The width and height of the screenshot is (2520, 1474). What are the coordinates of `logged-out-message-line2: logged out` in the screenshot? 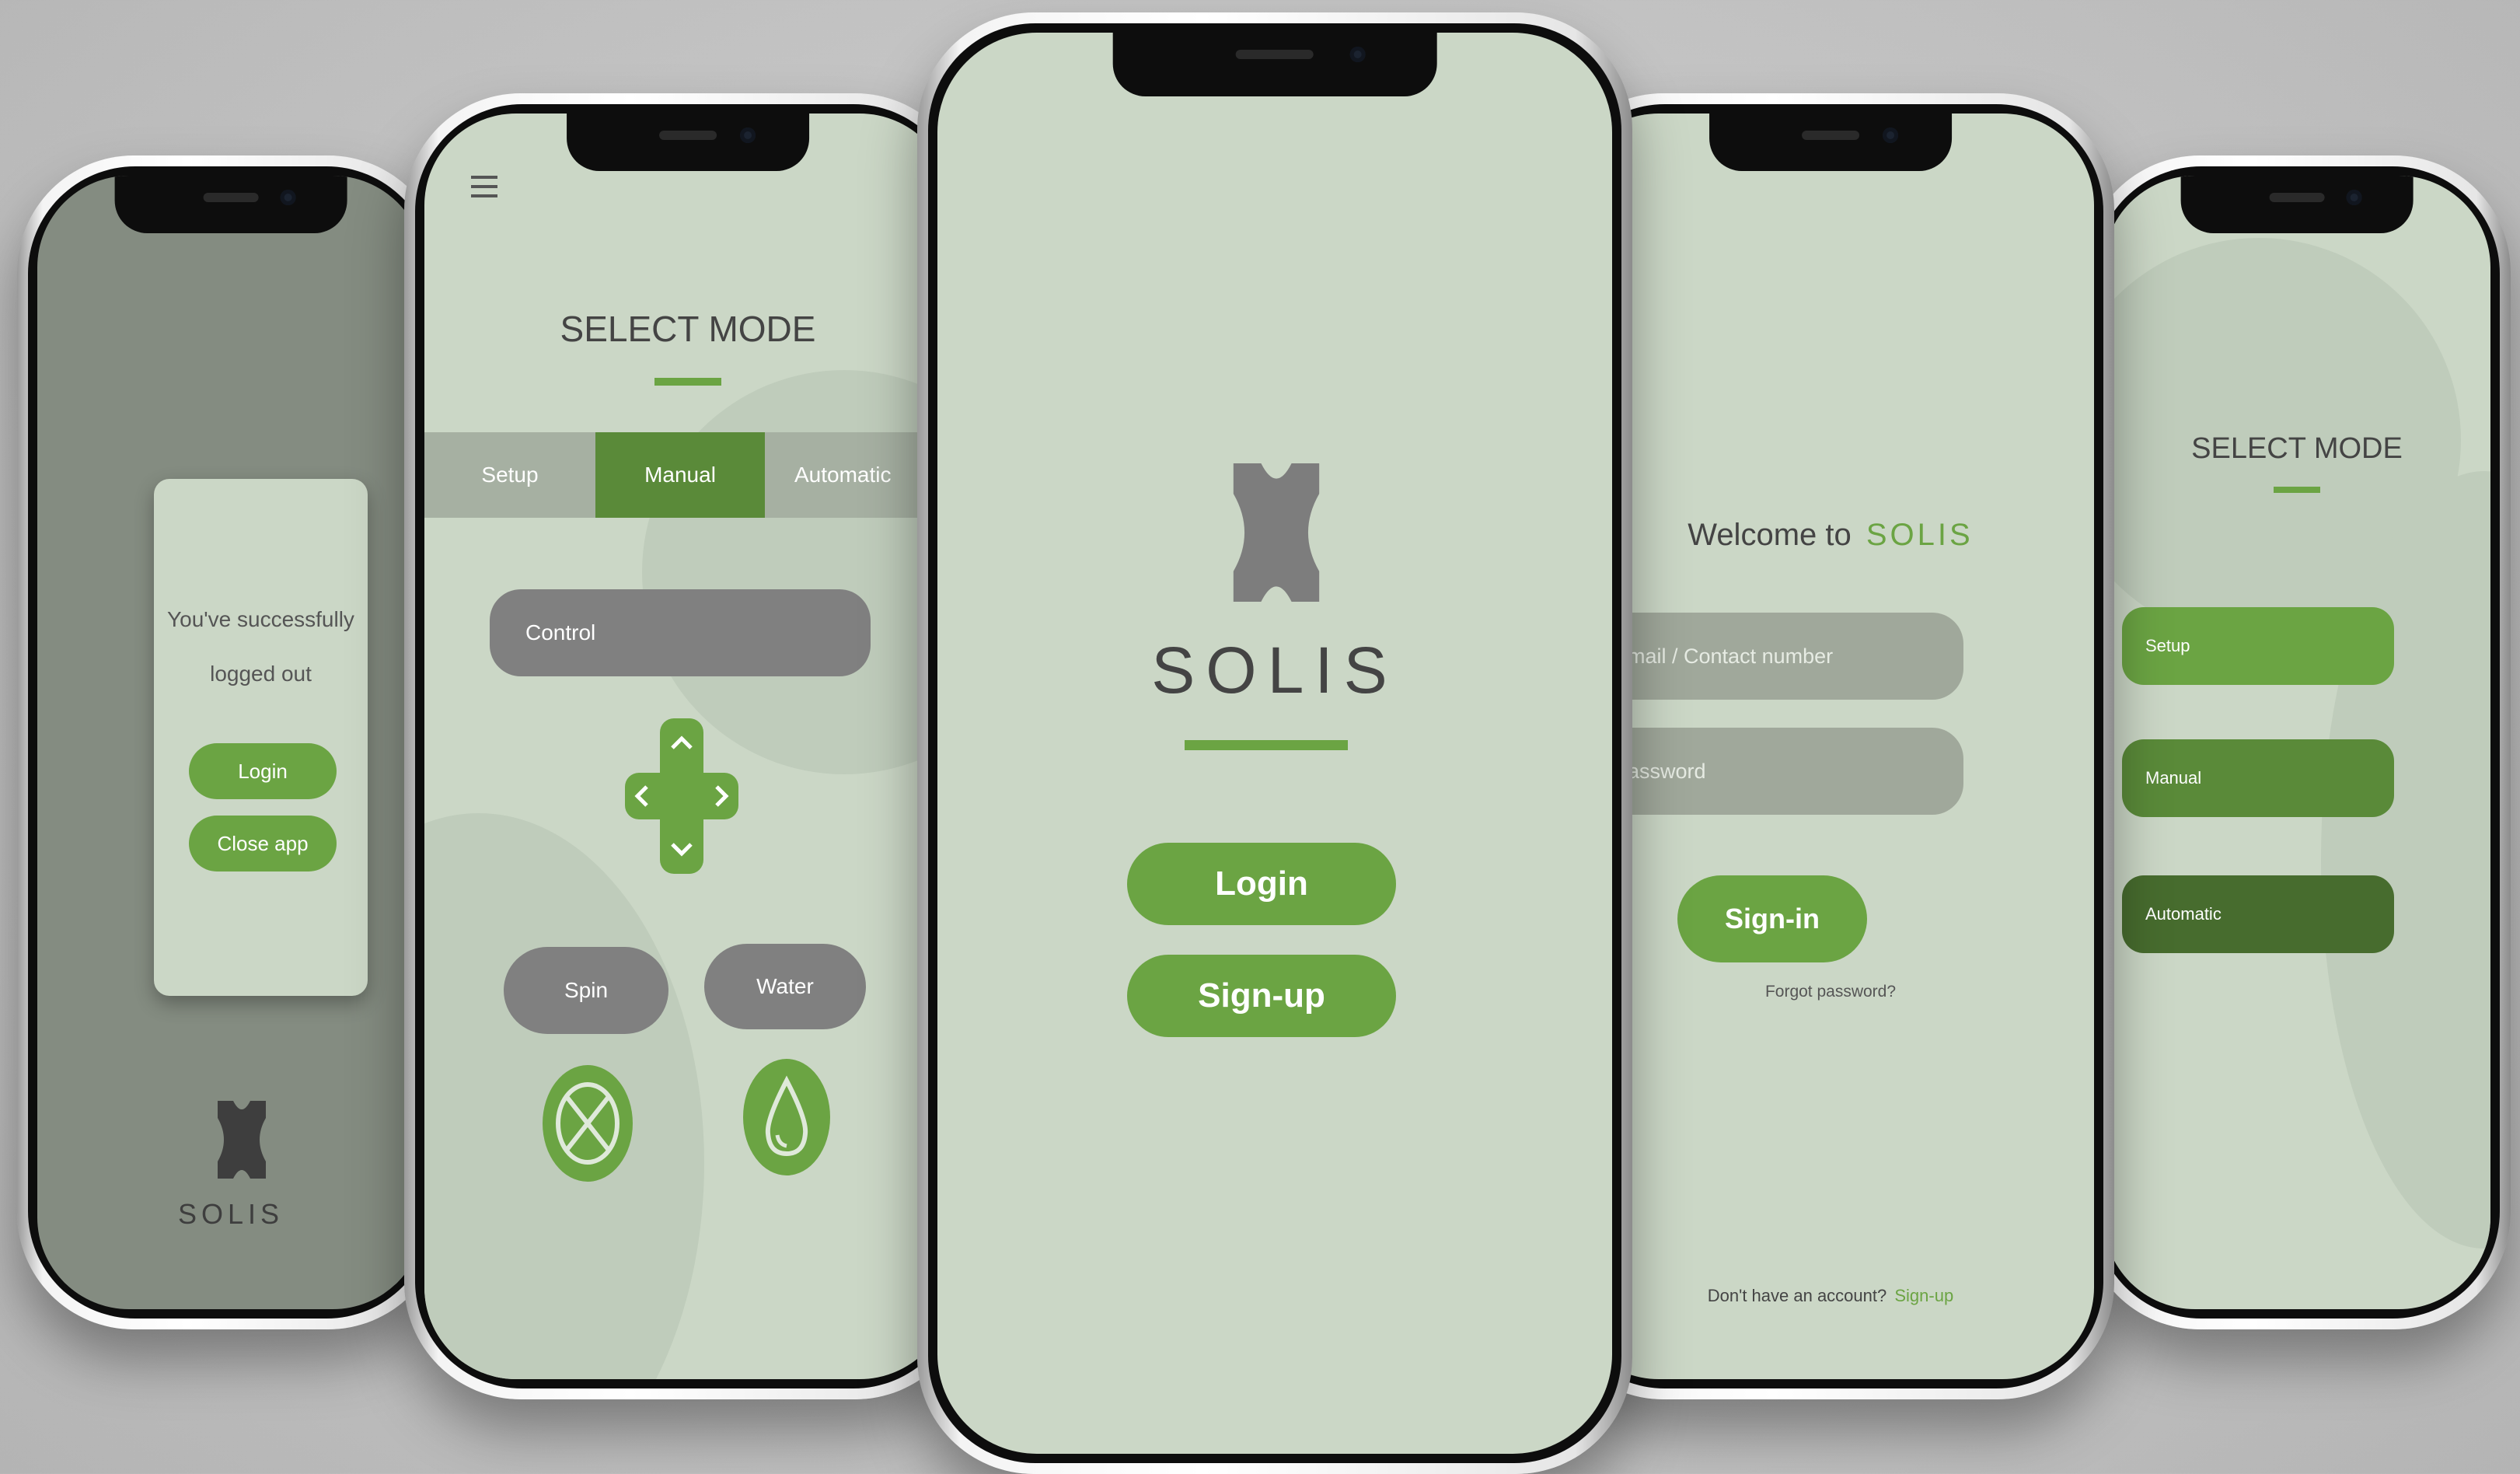 It's located at (261, 674).